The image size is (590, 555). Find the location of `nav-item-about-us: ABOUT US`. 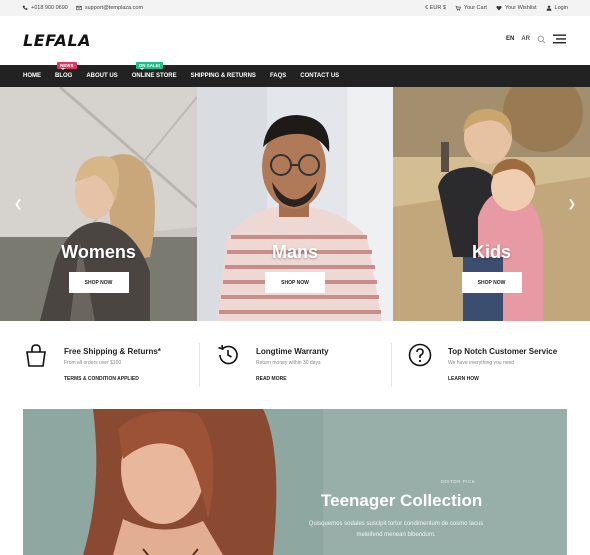

nav-item-about-us: ABOUT US is located at coordinates (101, 76).